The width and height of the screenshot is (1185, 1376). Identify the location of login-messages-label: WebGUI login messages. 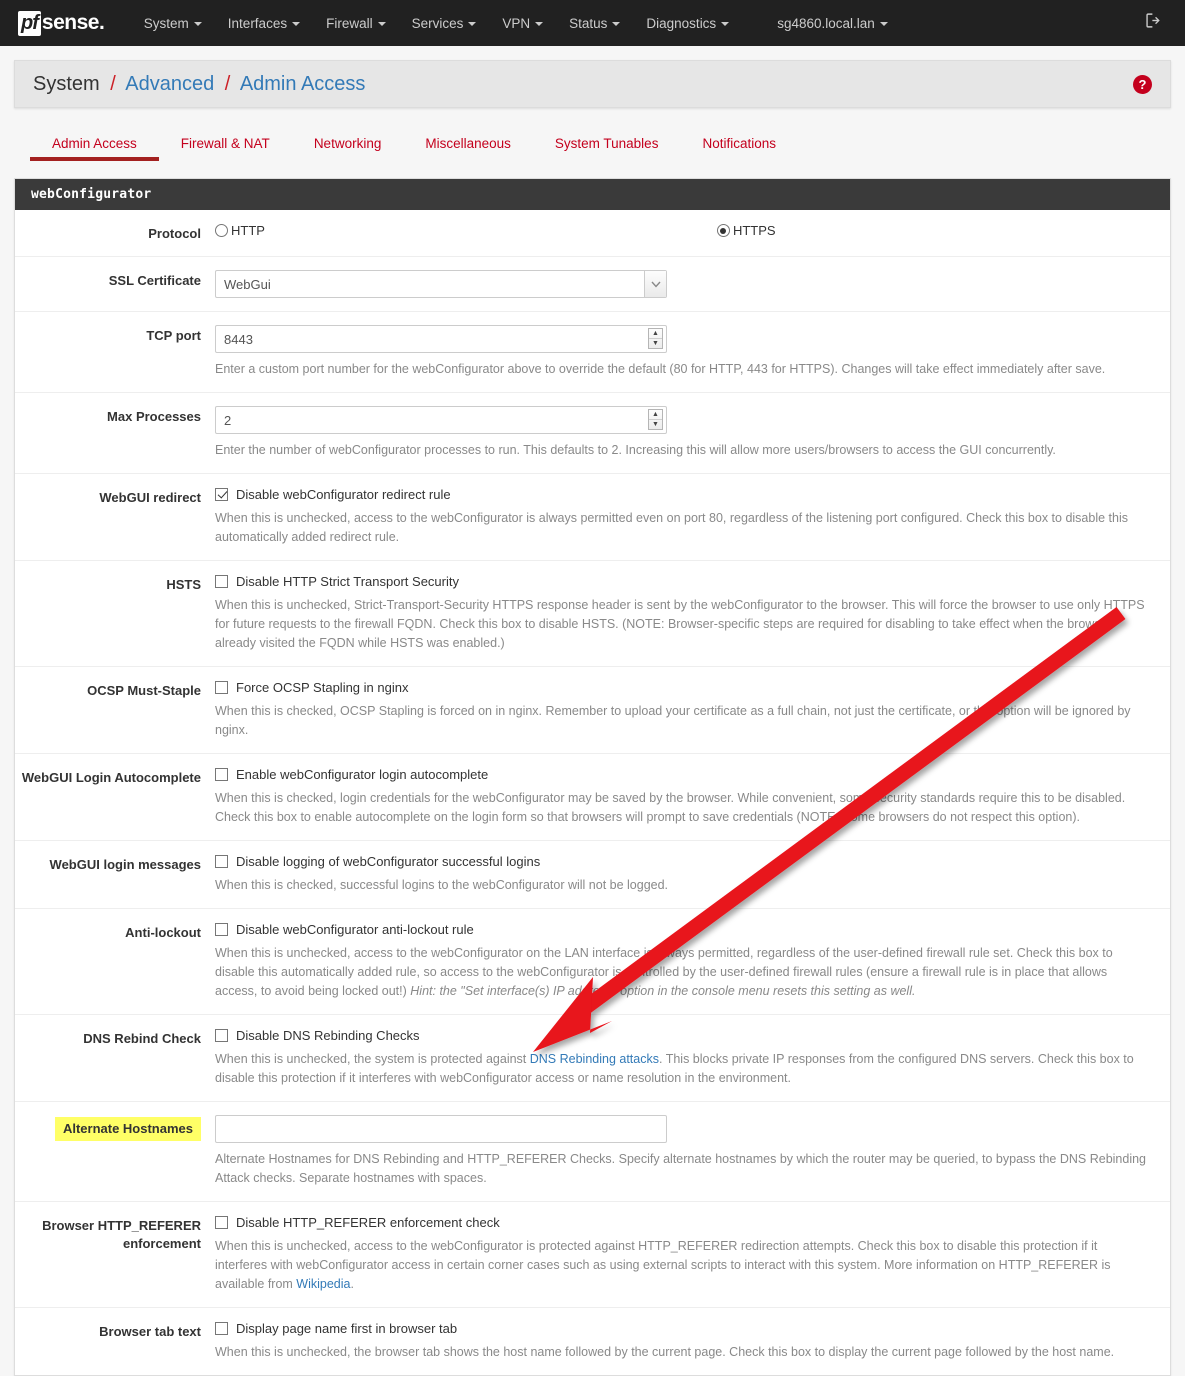
(125, 864).